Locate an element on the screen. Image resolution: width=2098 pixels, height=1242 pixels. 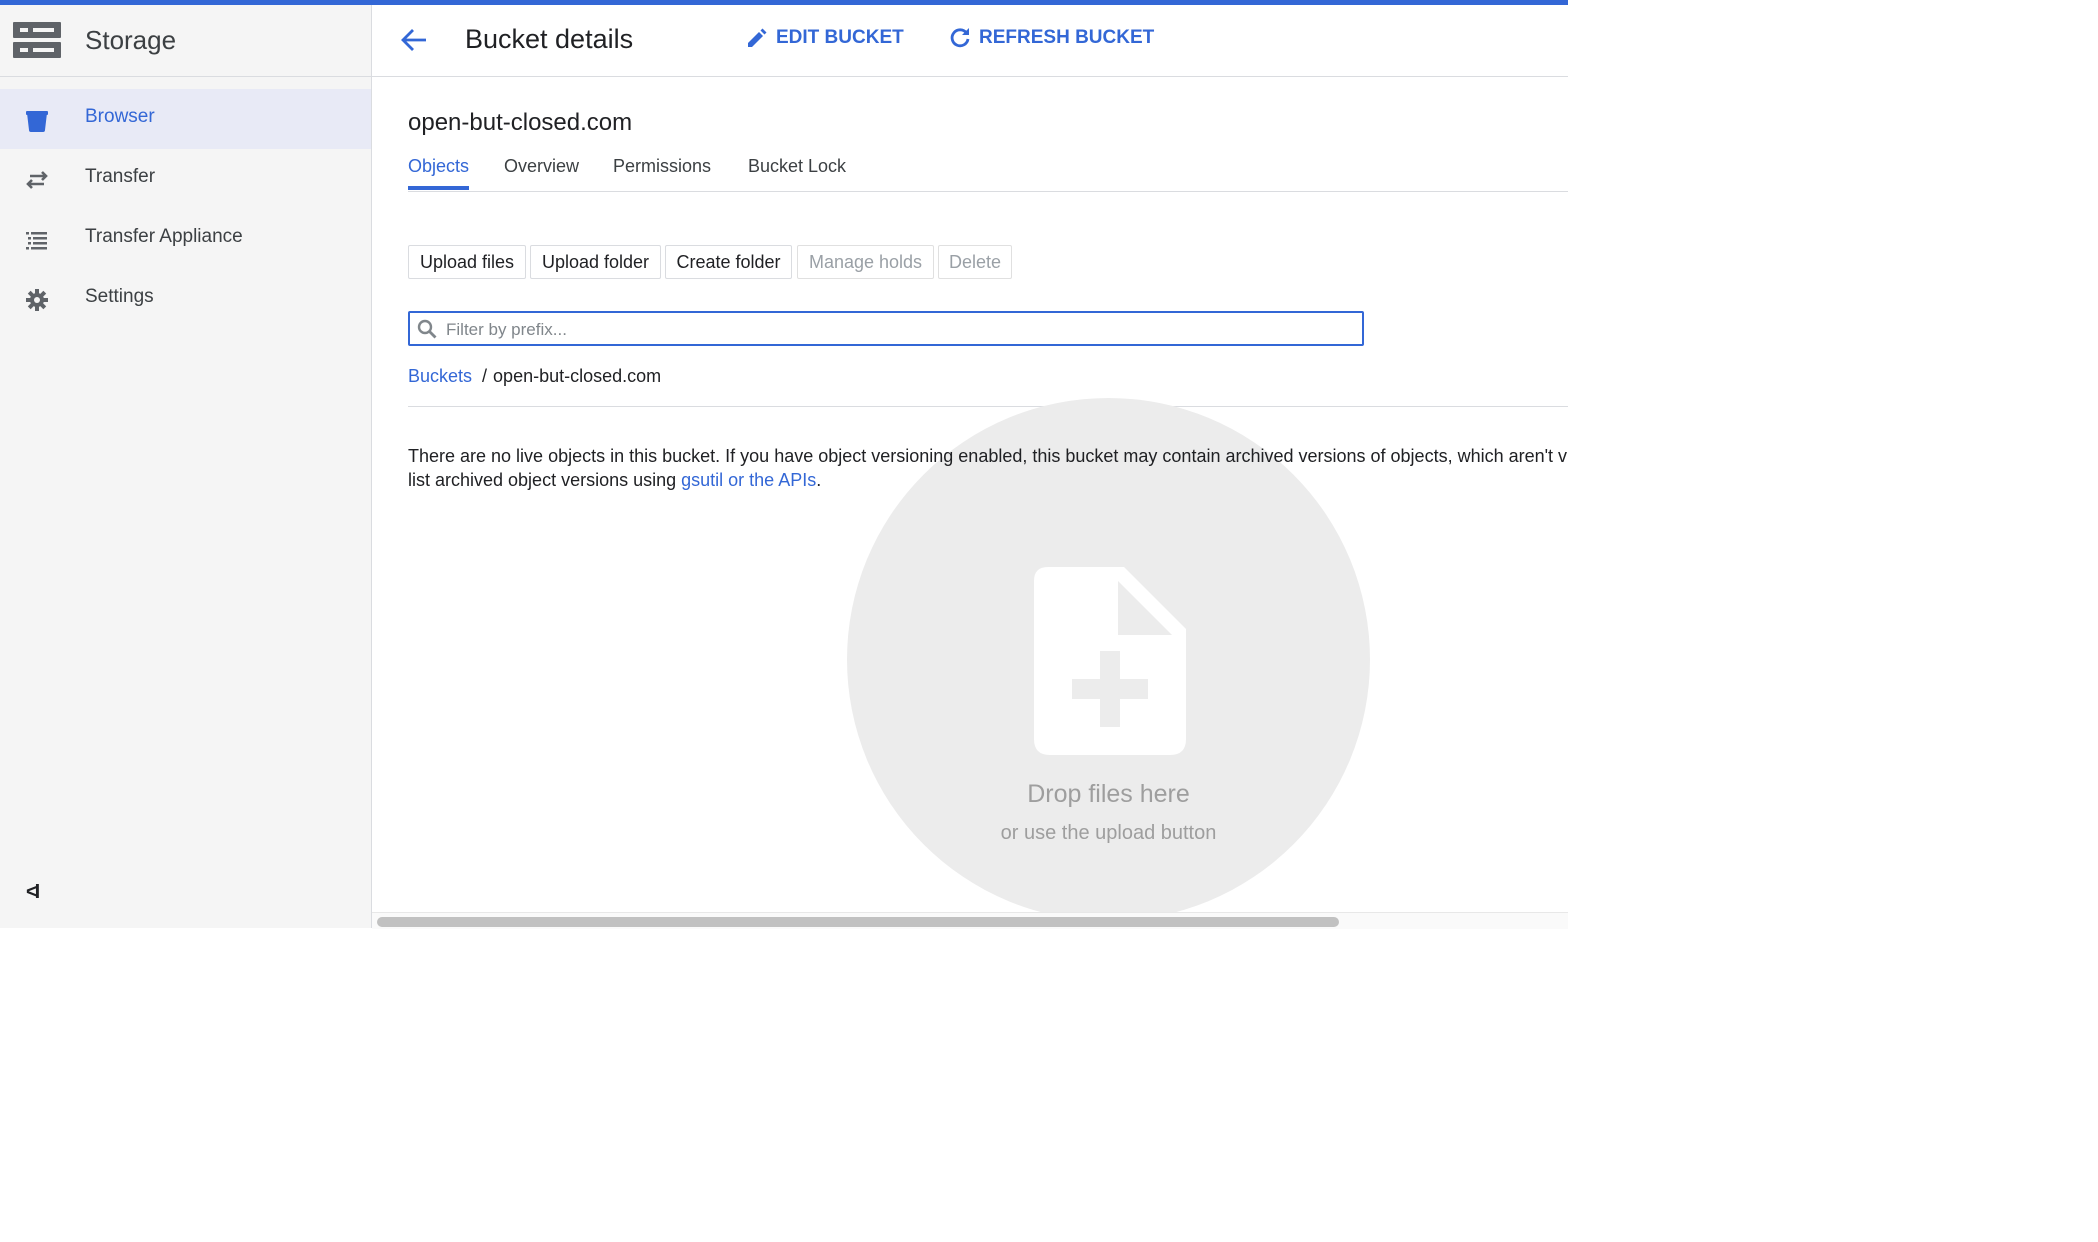
pencil-icon is located at coordinates (757, 37).